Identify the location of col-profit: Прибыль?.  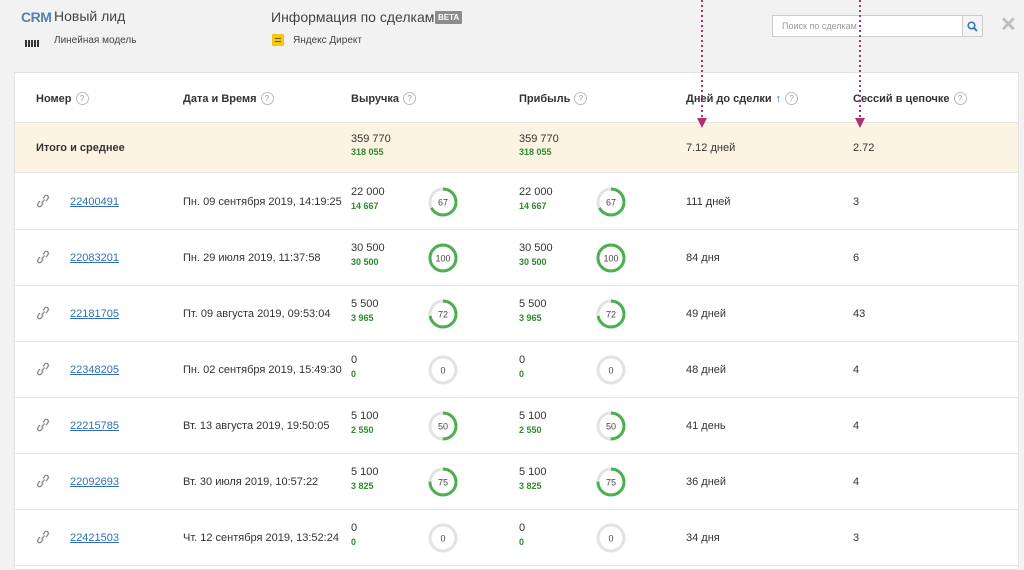
(553, 98).